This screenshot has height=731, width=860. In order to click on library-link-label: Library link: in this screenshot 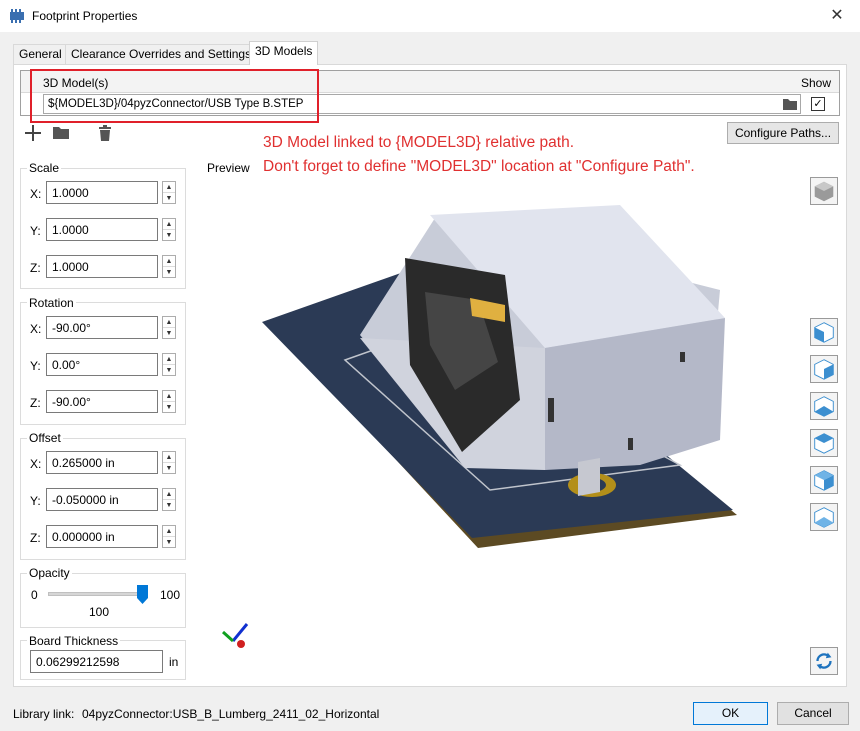, I will do `click(44, 714)`.